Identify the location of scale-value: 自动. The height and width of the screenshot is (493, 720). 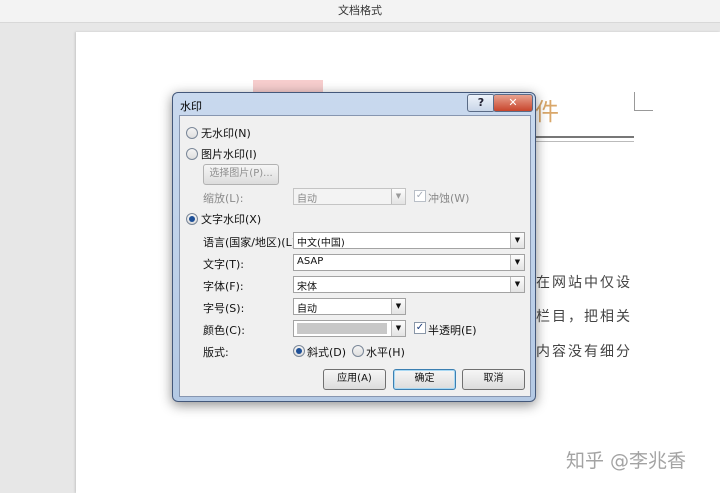
(307, 199).